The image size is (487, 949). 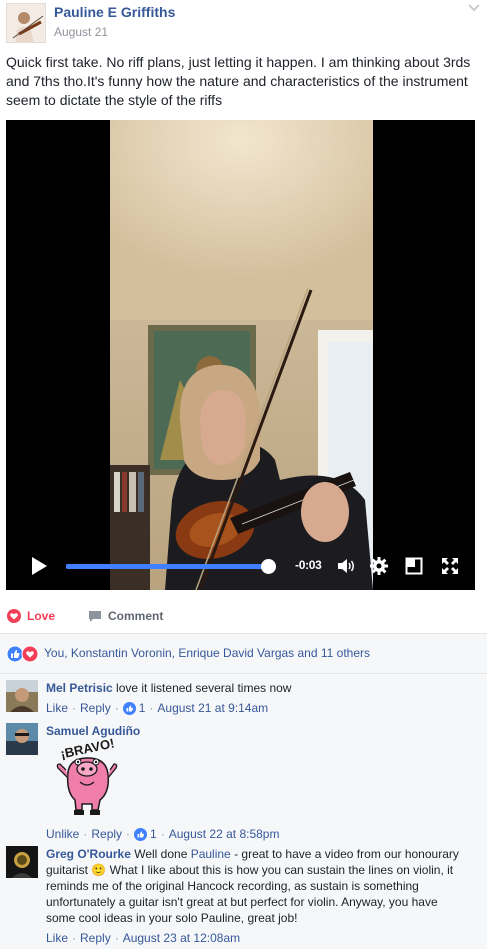 What do you see at coordinates (95, 616) in the screenshot?
I see `comment-icon` at bounding box center [95, 616].